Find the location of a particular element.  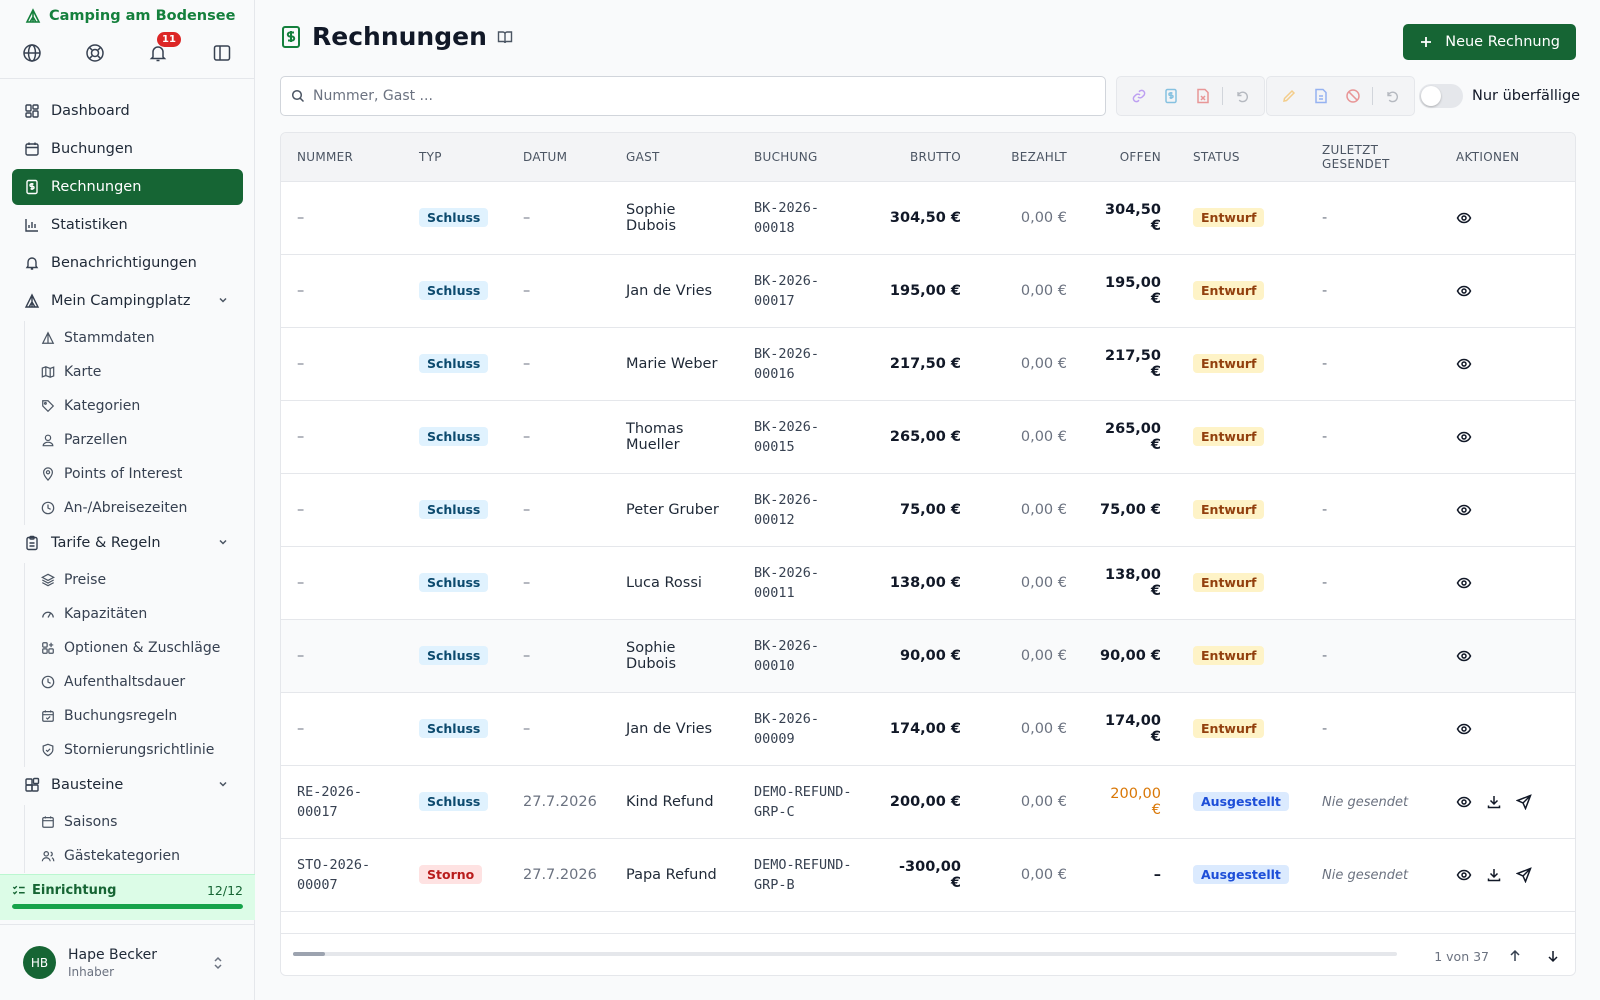

nav-group-mein-campingplatz: Mein Campingplatz is located at coordinates (127, 301).